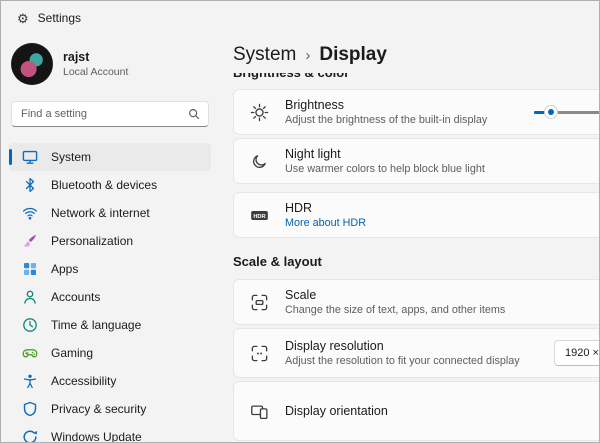 The image size is (600, 443). Describe the element at coordinates (30, 157) in the screenshot. I see `system-icon` at that location.